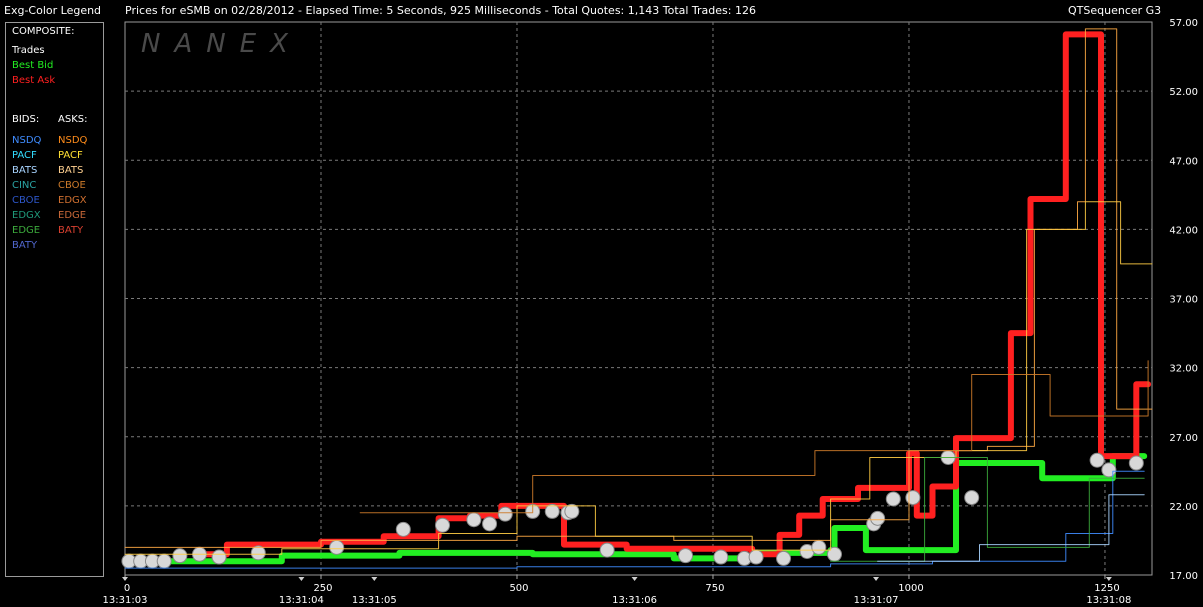  Describe the element at coordinates (221, 44) in the screenshot. I see `watermark-text: NANEX` at that location.